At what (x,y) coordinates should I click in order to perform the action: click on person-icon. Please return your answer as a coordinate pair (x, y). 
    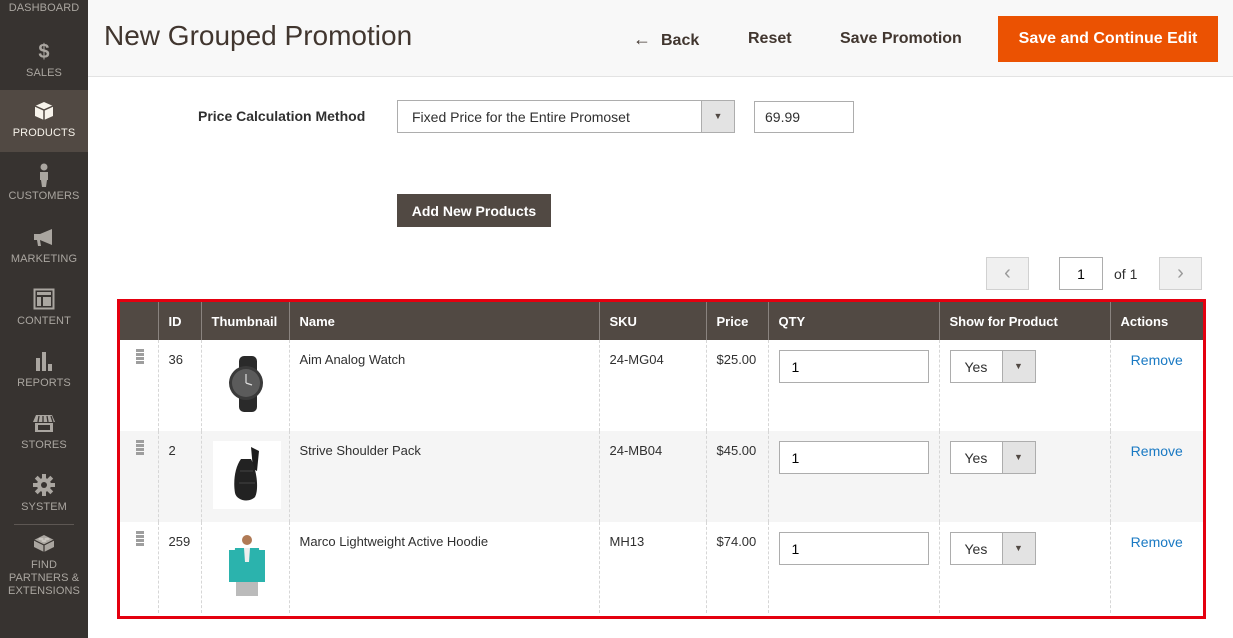
    Looking at the image, I should click on (44, 175).